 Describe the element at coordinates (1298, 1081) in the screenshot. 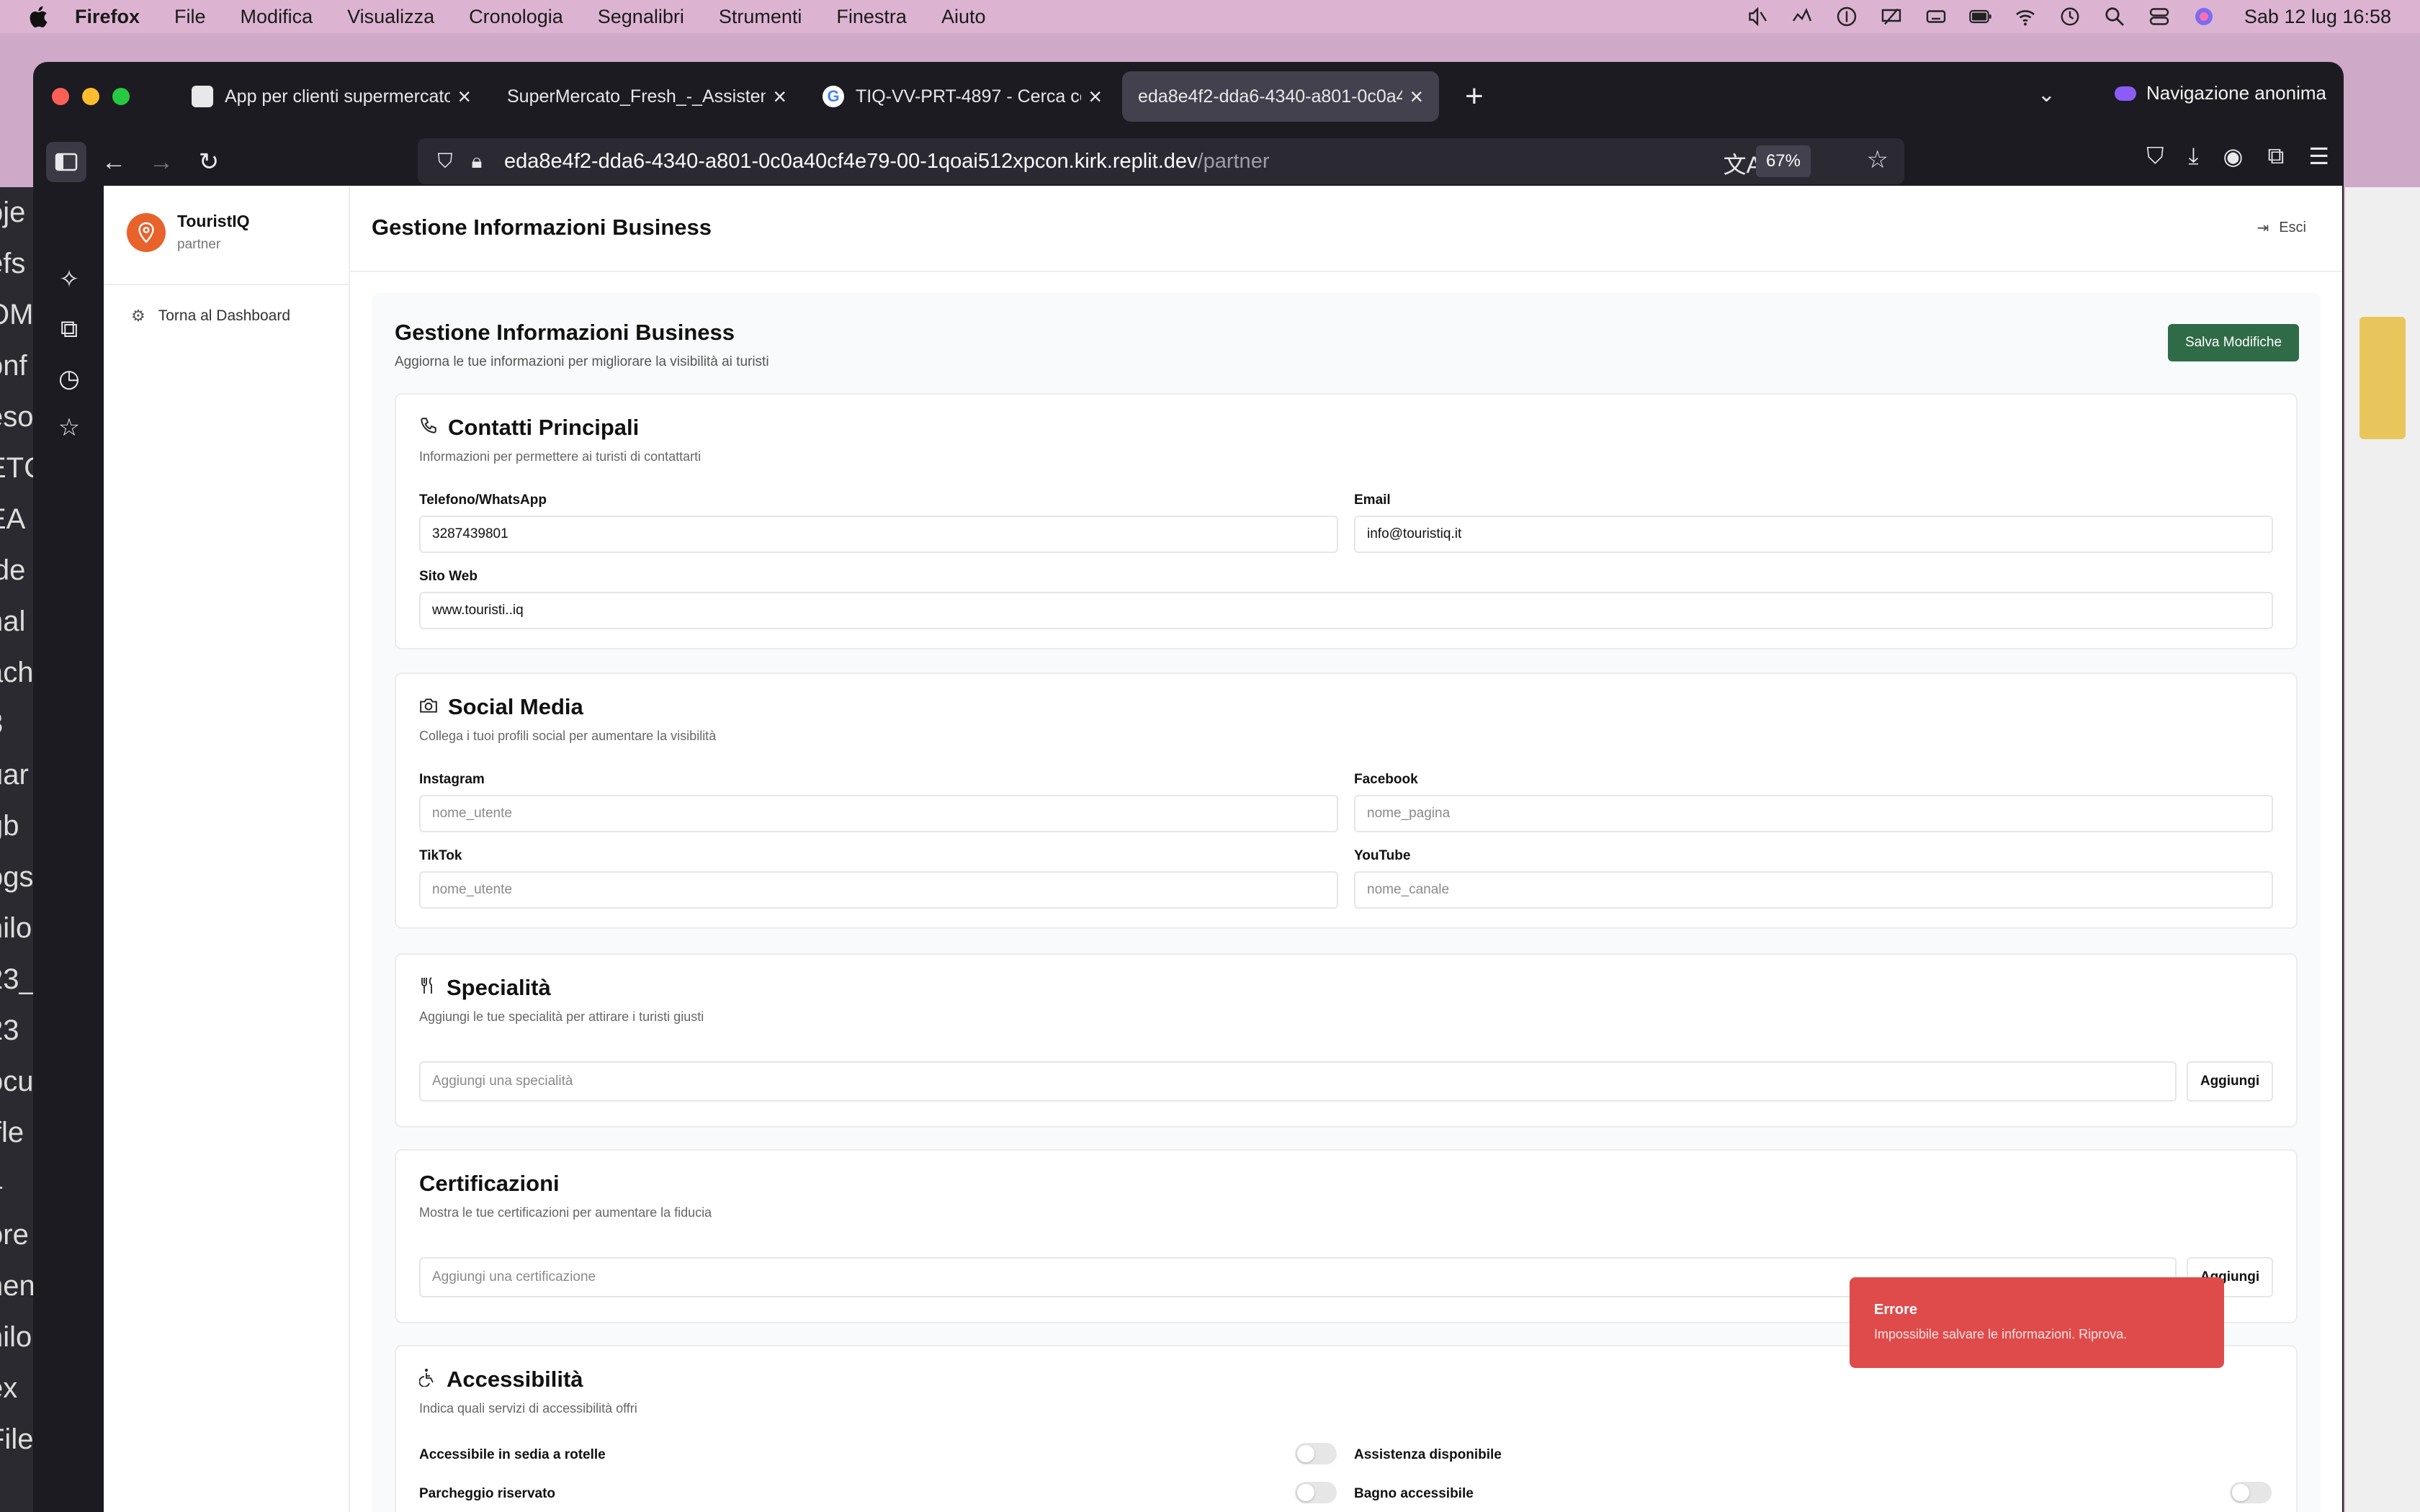

I see `specialty-input: Aggiungi una specialità` at that location.